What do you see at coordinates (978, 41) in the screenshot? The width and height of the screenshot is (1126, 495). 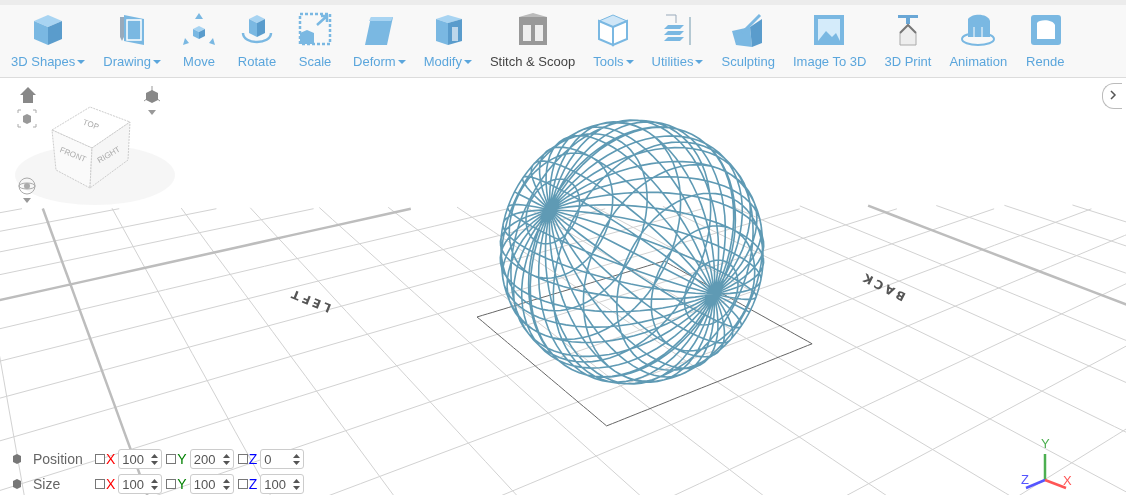 I see `toolbar-button: Animation` at bounding box center [978, 41].